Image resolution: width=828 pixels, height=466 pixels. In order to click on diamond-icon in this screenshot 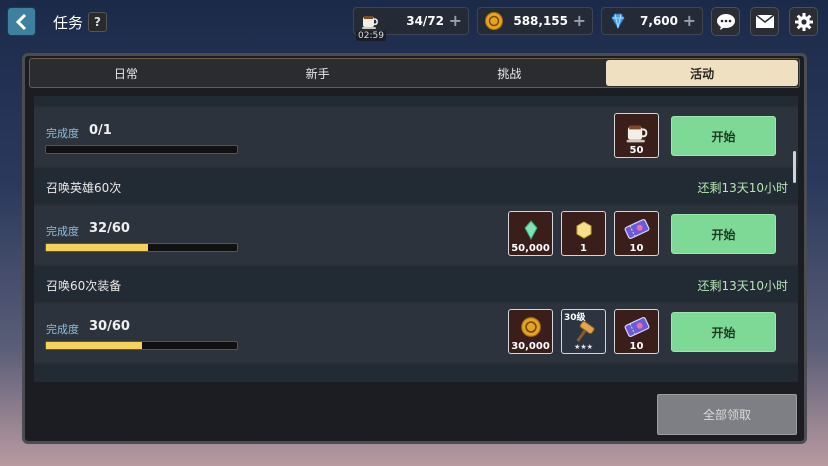, I will do `click(618, 21)`.